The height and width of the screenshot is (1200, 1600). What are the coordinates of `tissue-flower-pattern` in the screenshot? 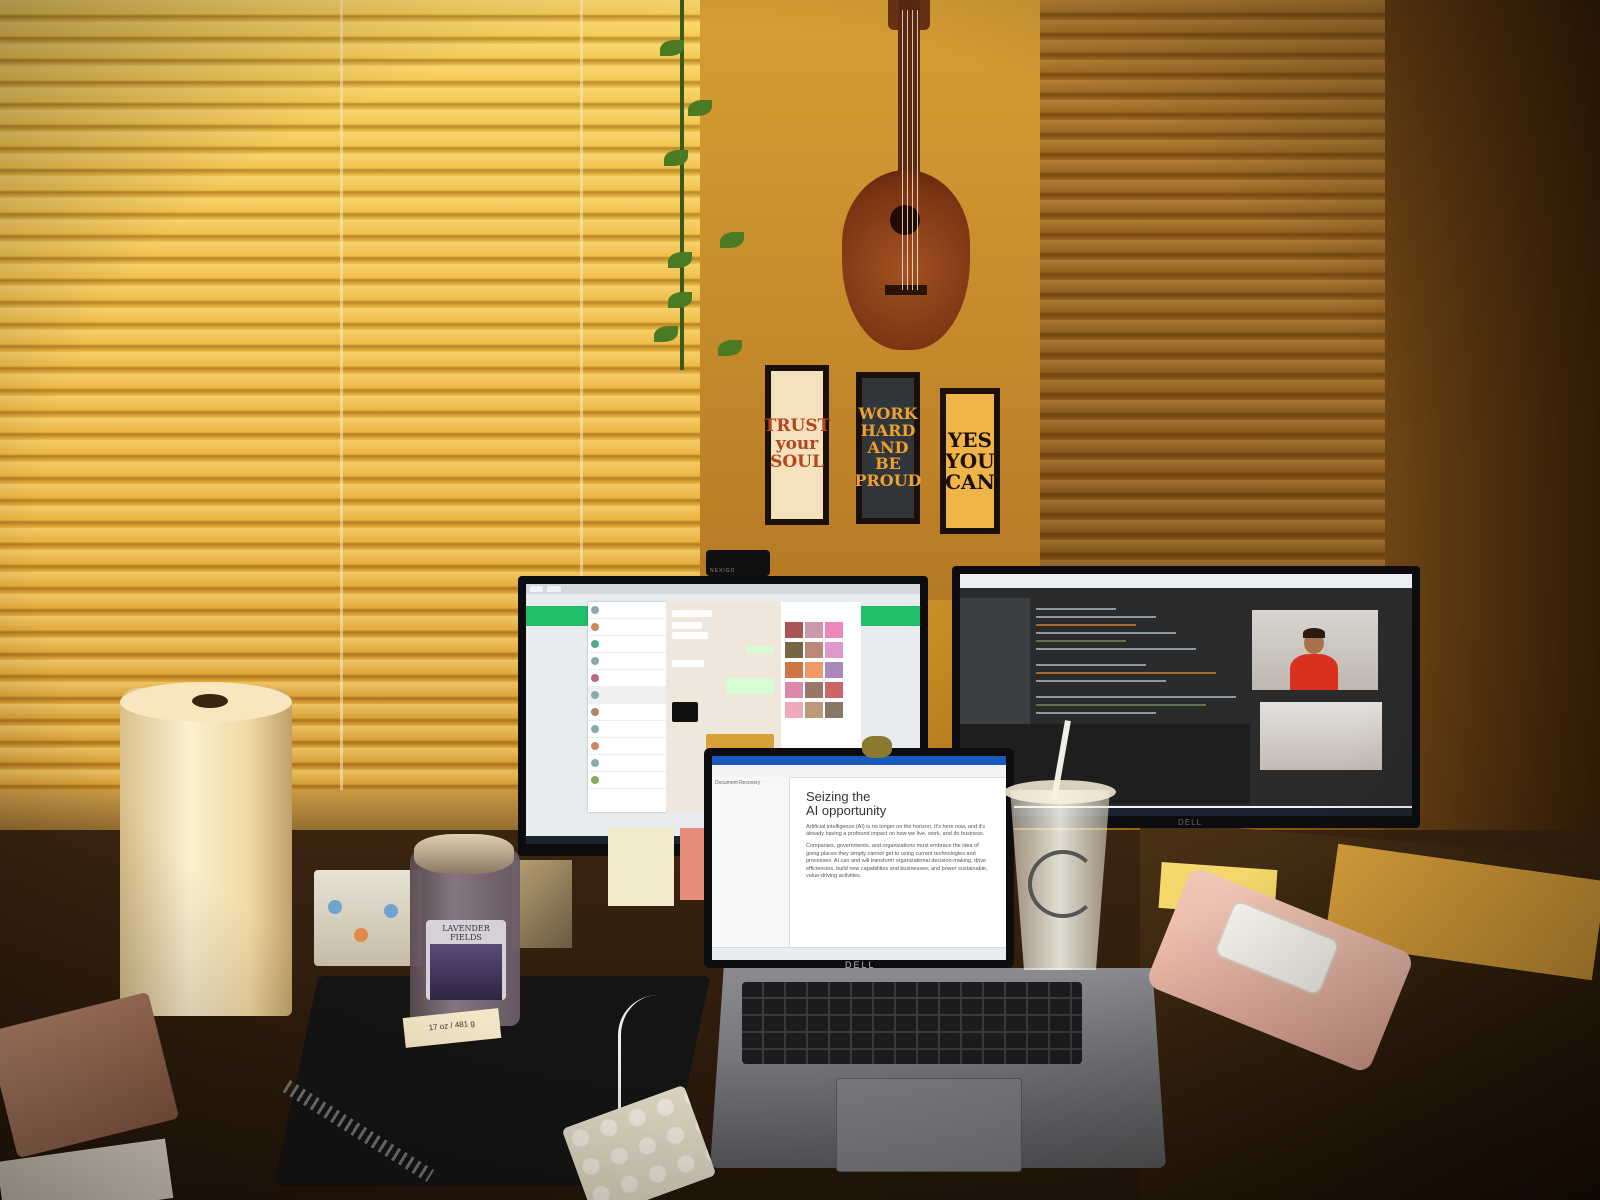 It's located at (361, 935).